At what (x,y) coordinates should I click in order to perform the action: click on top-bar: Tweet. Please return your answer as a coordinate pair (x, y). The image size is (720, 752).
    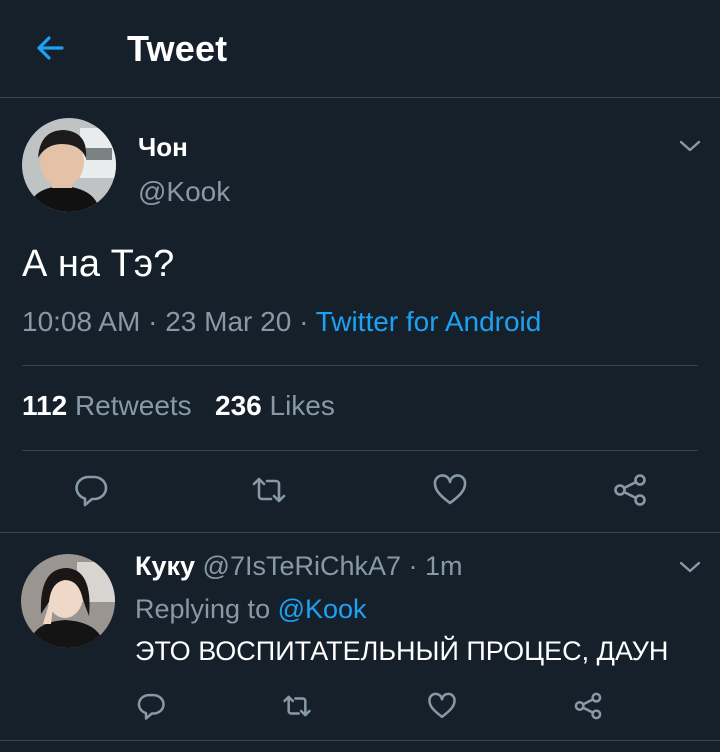
    Looking at the image, I should click on (360, 49).